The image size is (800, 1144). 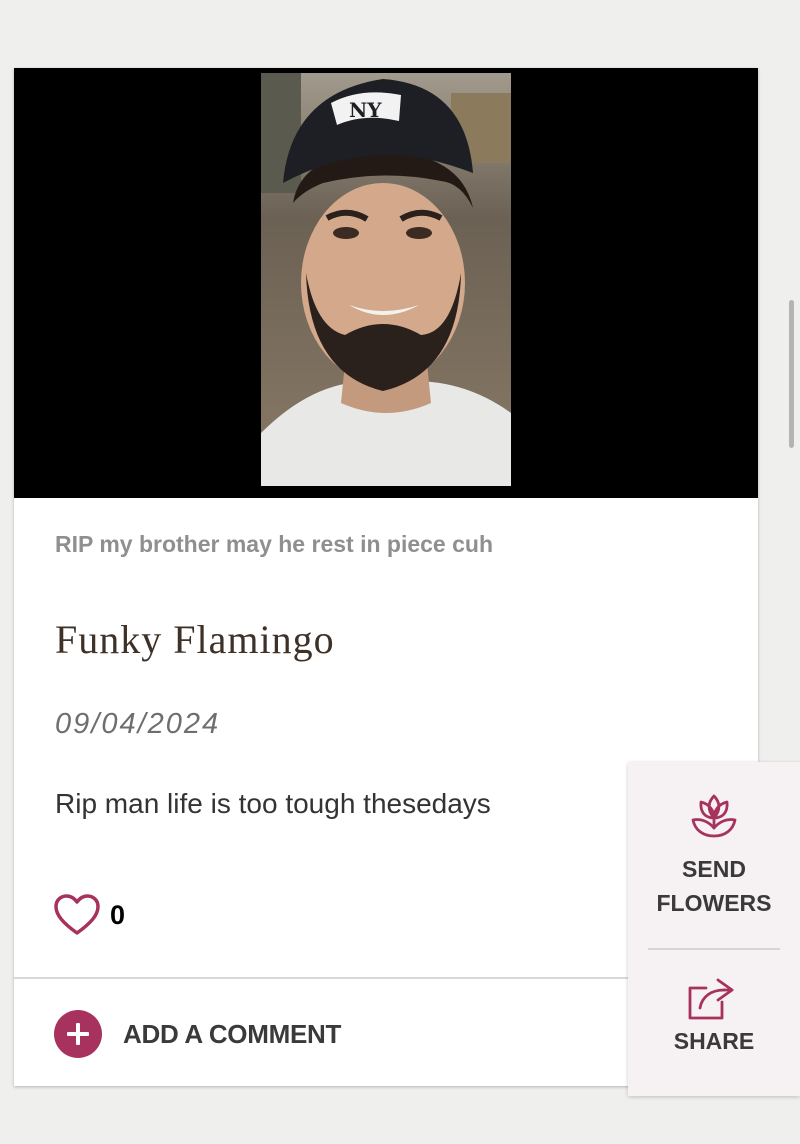 I want to click on portrait-photo: NY, so click(x=386, y=279).